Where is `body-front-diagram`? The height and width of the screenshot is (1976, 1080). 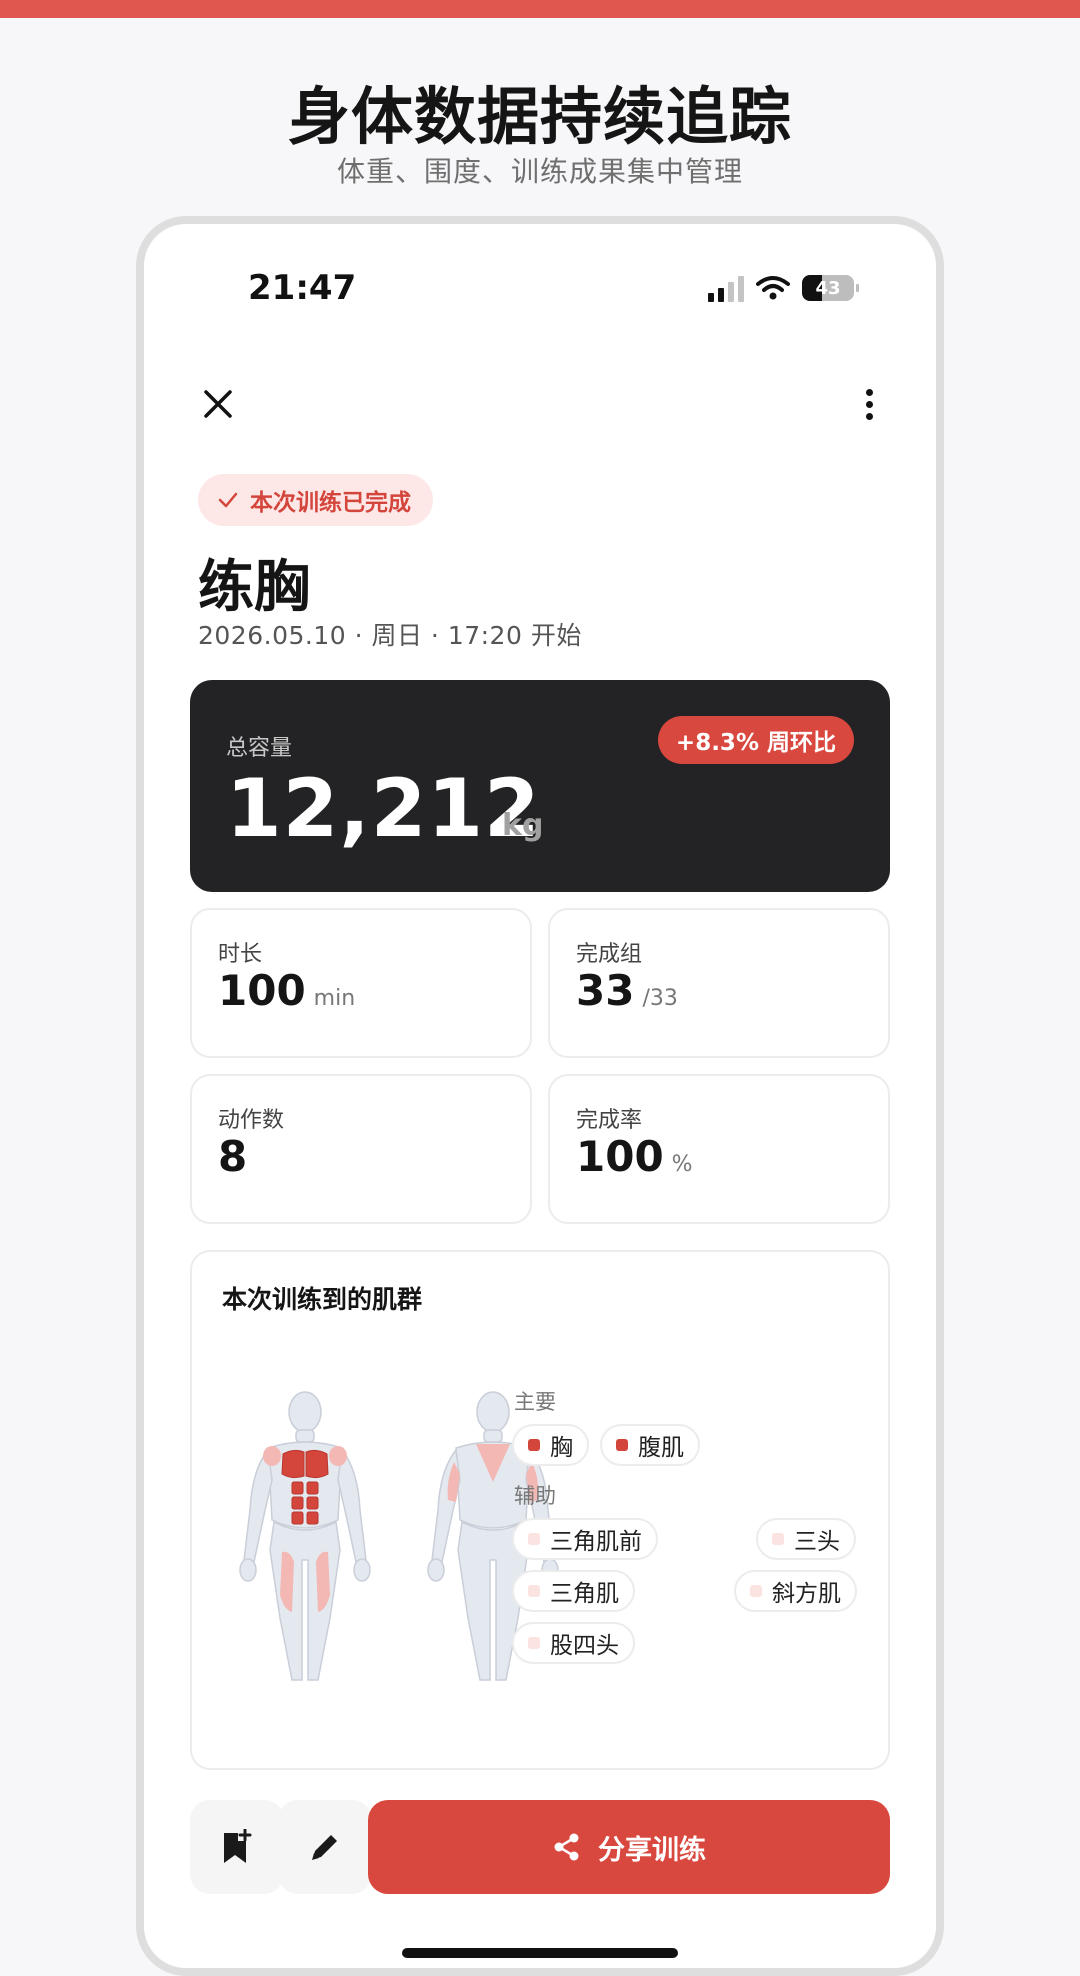 body-front-diagram is located at coordinates (305, 1536).